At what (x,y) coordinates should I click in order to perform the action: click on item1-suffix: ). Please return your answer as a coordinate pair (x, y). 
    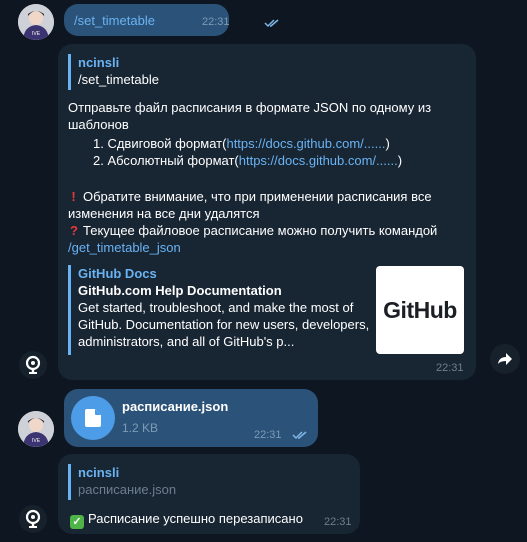
    Looking at the image, I should click on (387, 143).